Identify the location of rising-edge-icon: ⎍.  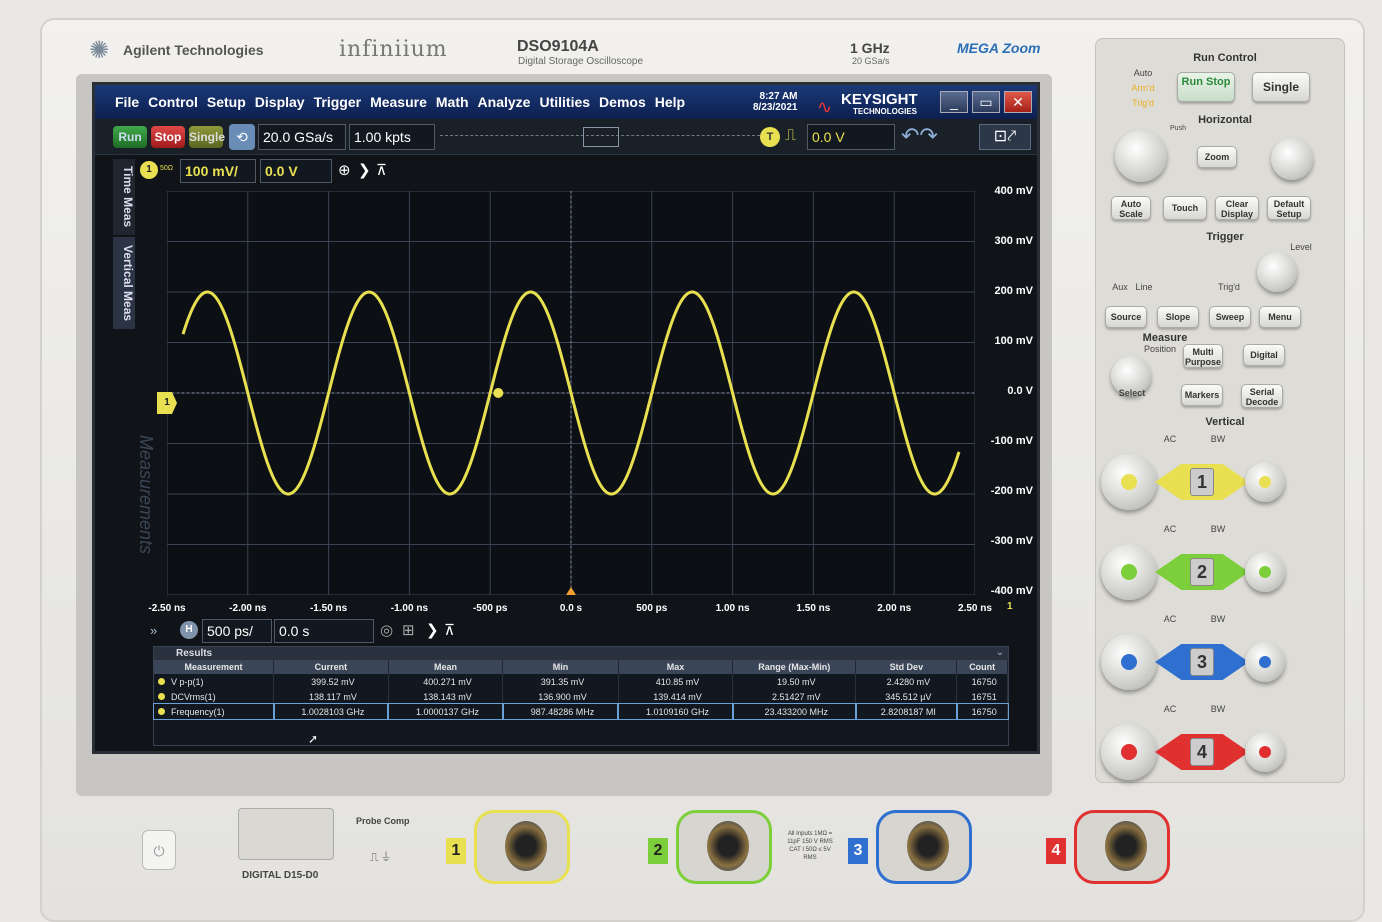
(790, 136).